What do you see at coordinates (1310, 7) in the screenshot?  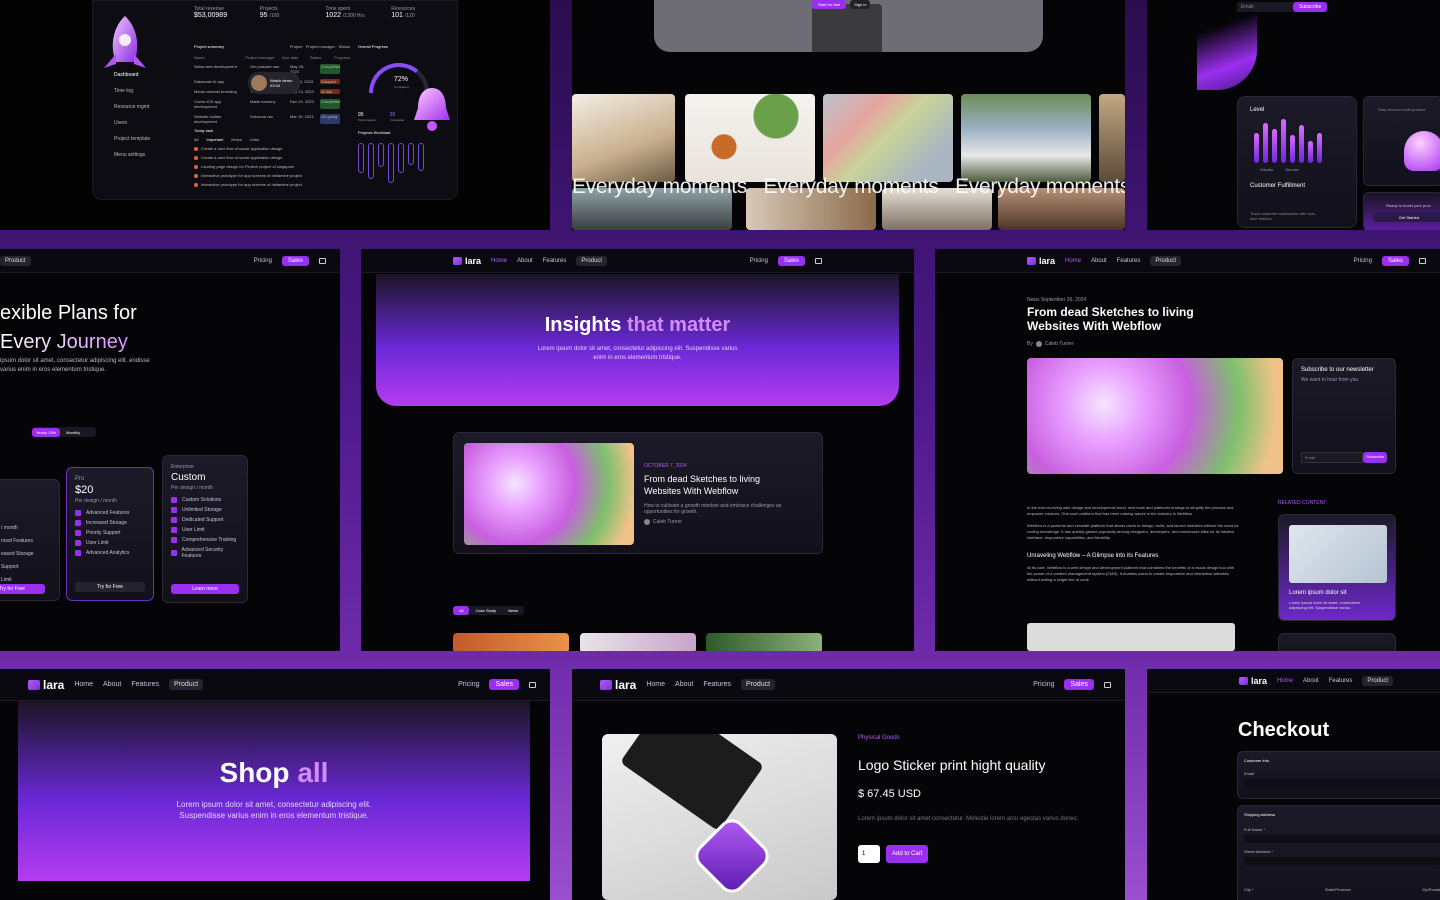 I see `subscribe-button: Subscribe` at bounding box center [1310, 7].